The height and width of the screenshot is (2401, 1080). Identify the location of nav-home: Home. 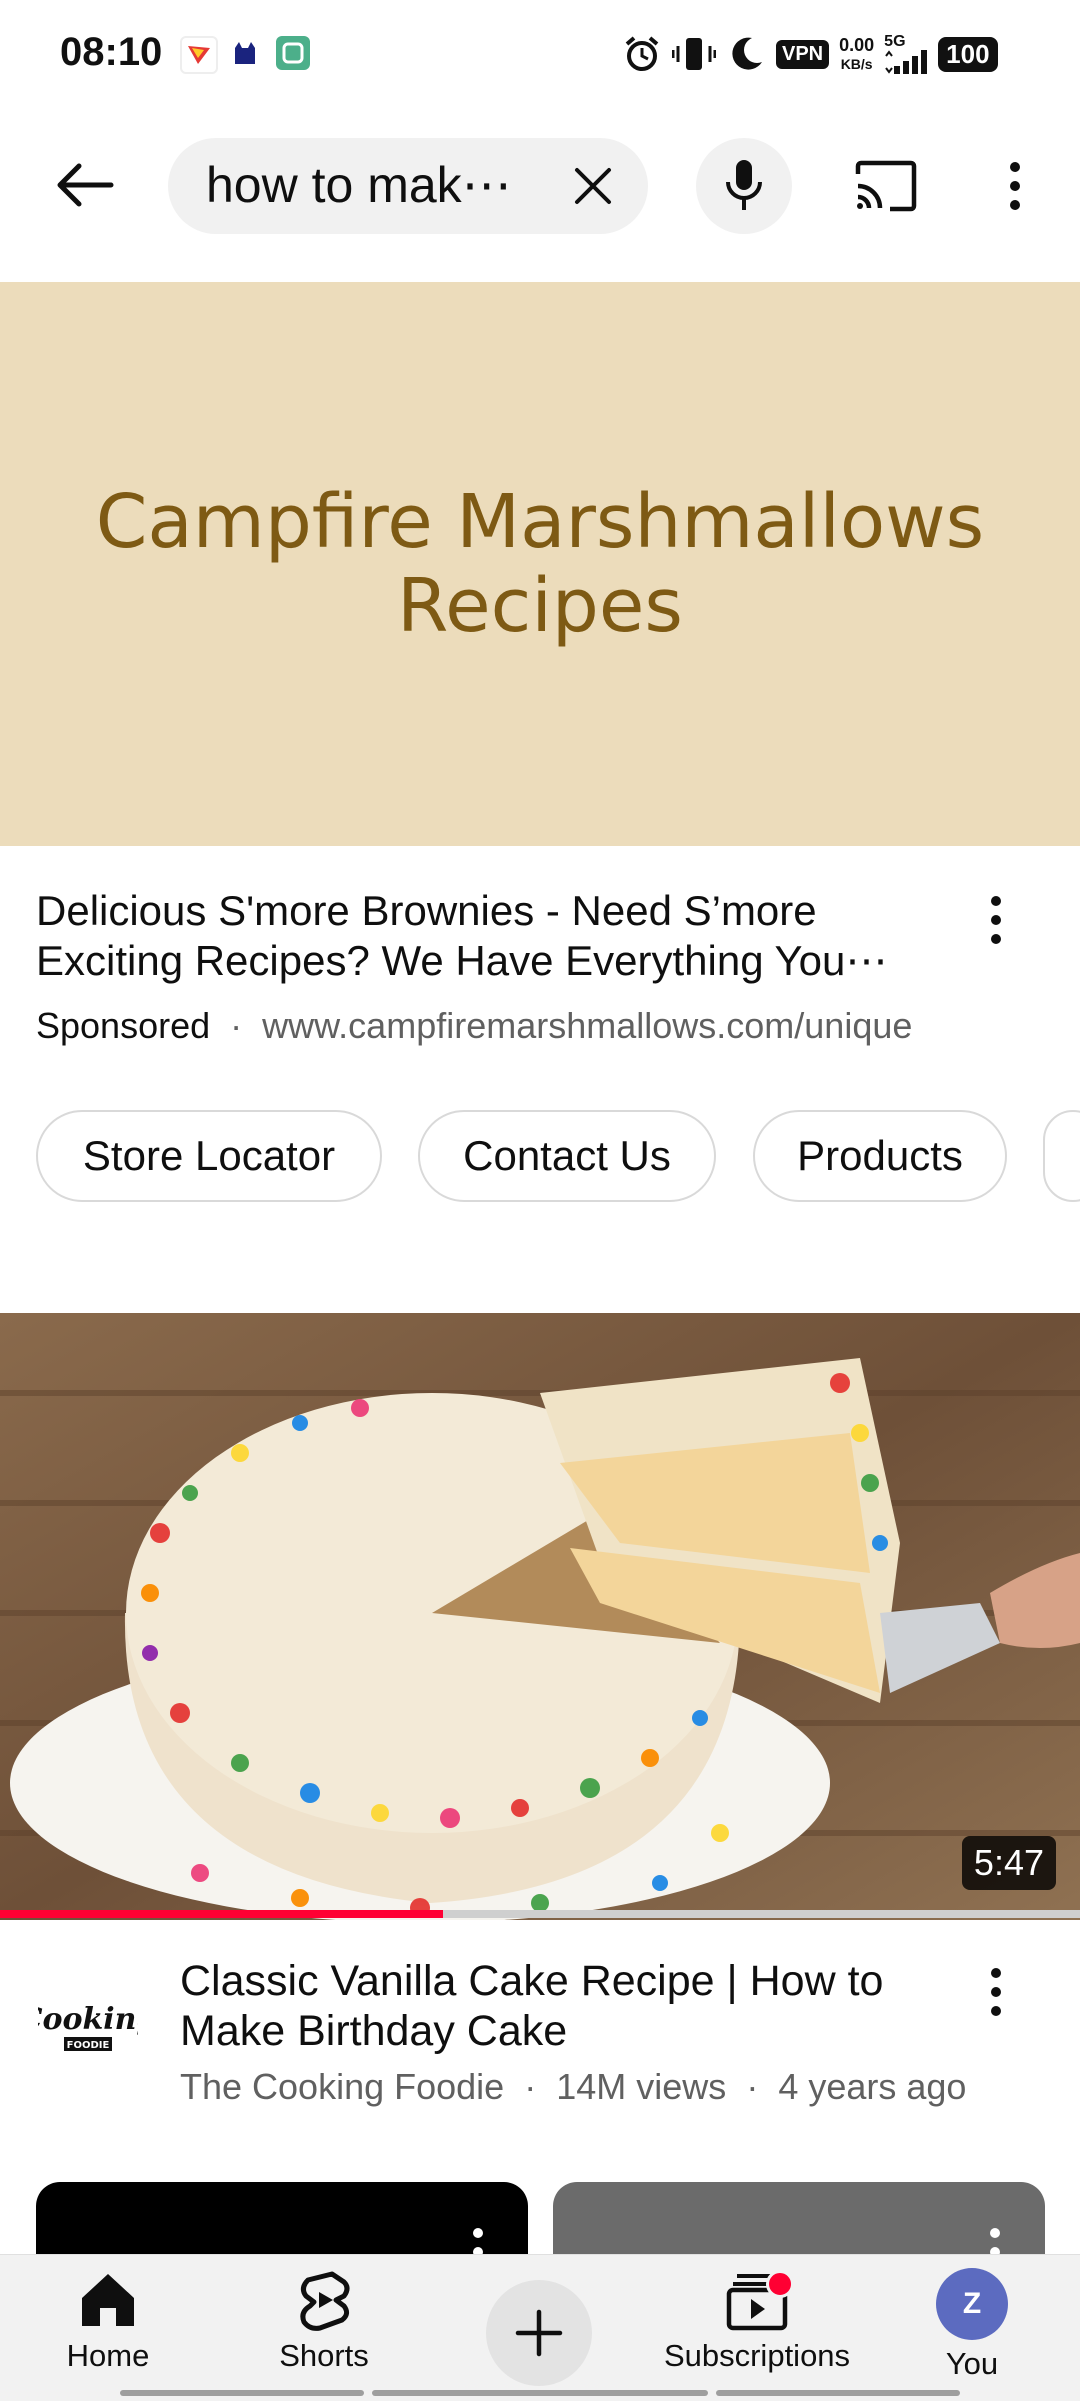
(108, 2328).